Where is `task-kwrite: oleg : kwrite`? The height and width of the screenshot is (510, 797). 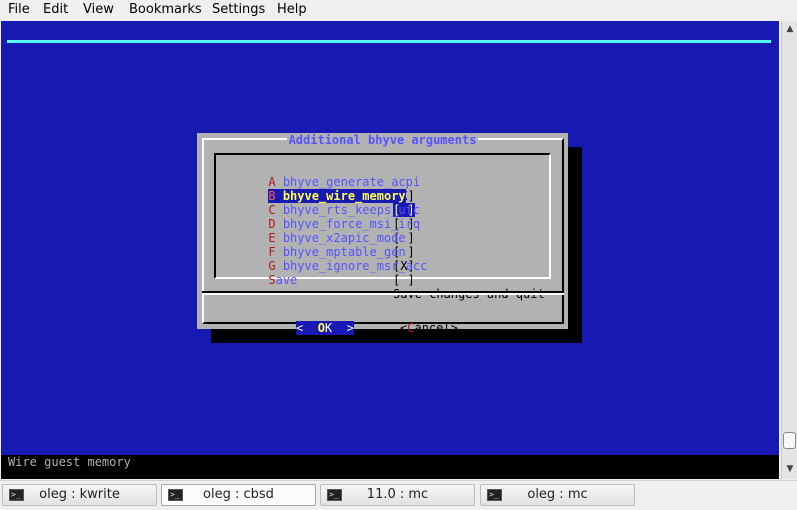 task-kwrite: oleg : kwrite is located at coordinates (79, 495).